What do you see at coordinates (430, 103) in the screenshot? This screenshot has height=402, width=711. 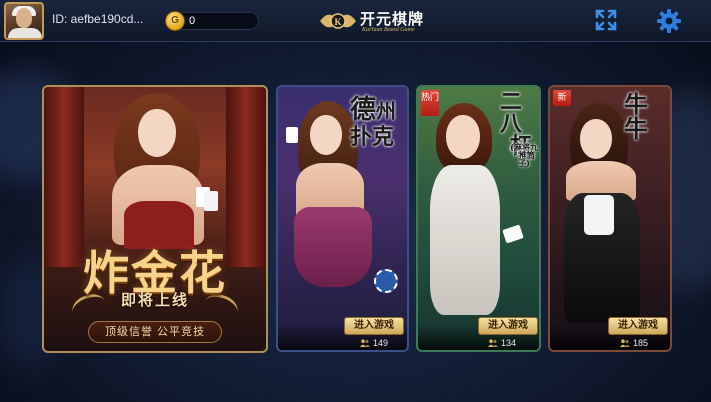 I see `hot-badge: 热门` at bounding box center [430, 103].